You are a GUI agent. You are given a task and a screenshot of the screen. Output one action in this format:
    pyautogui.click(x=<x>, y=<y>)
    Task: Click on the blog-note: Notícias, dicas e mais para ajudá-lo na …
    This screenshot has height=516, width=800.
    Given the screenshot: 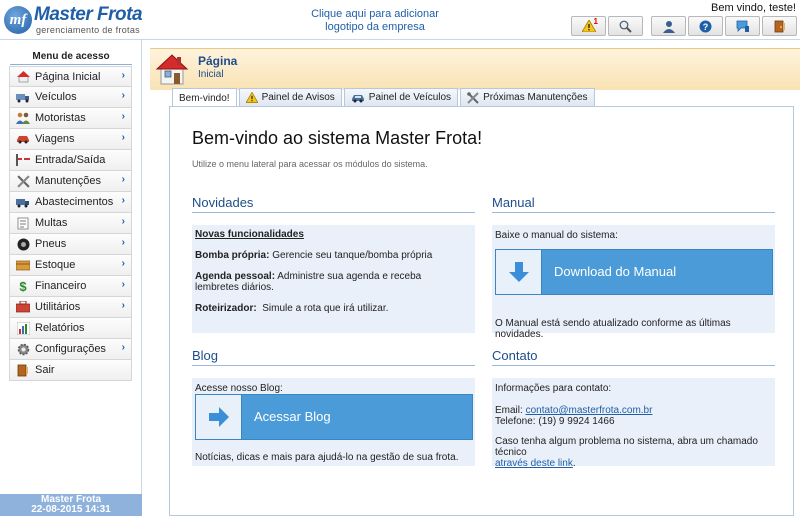 What is the action you would take?
    pyautogui.click(x=327, y=457)
    